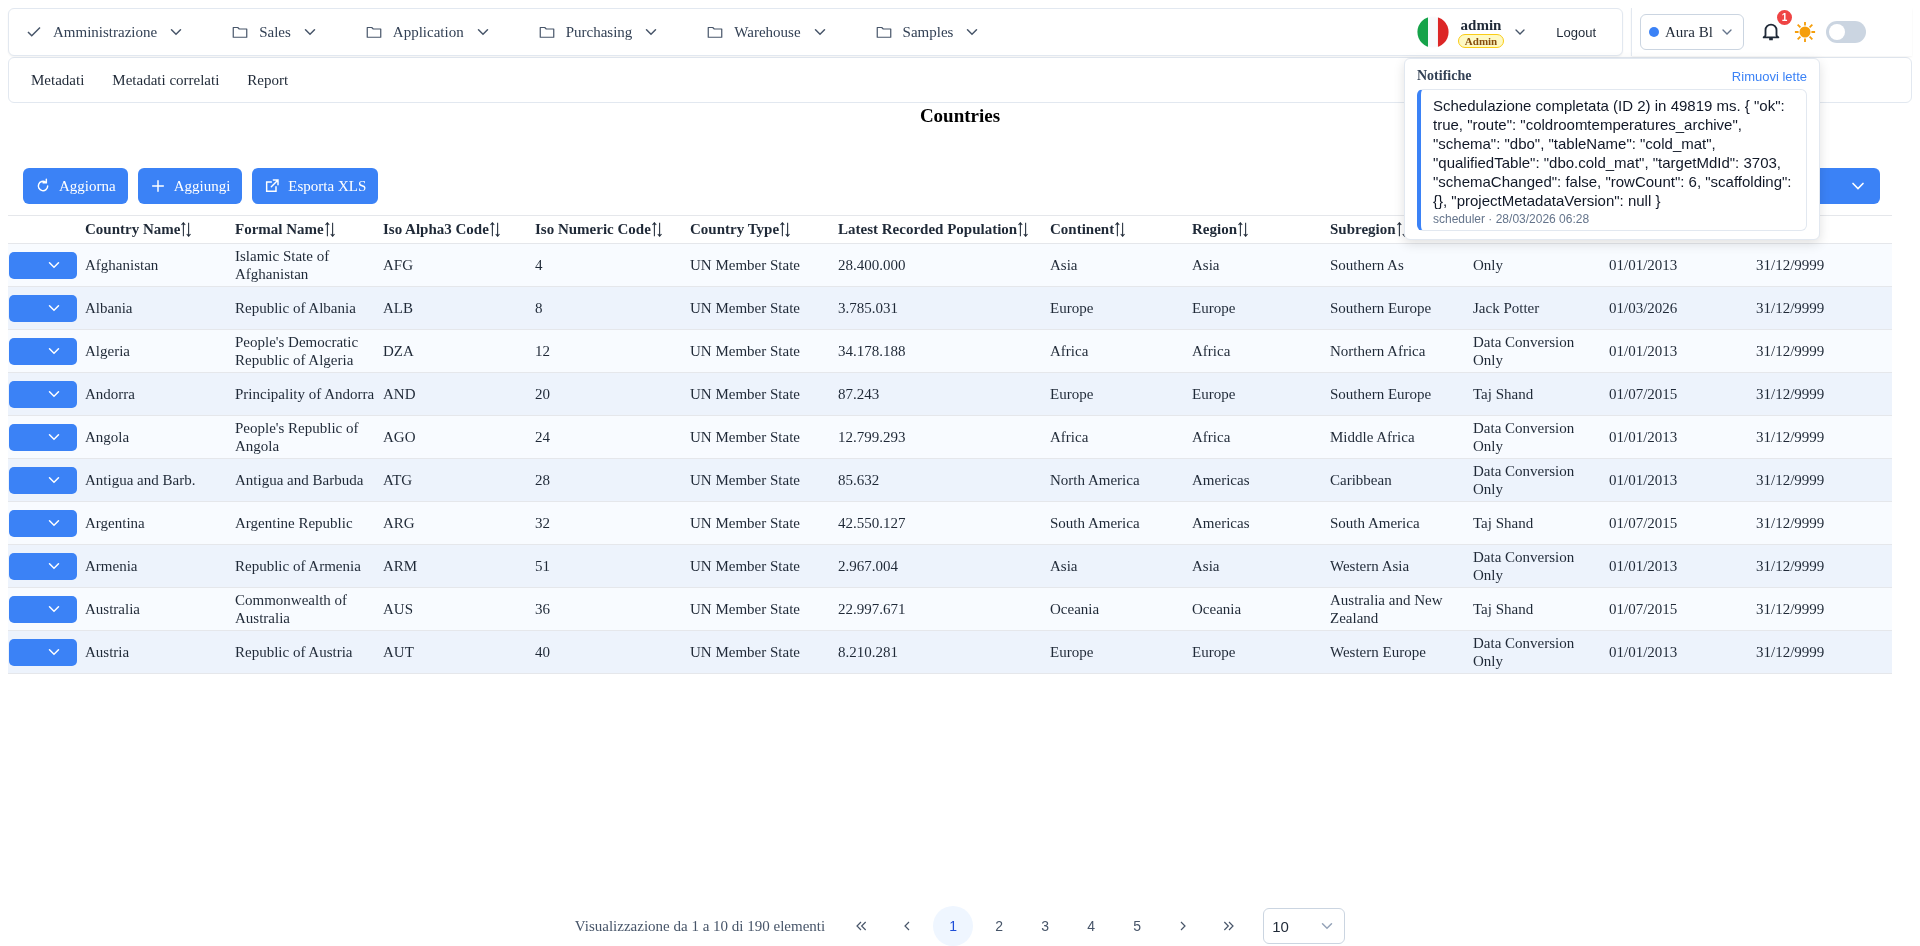  Describe the element at coordinates (105, 32) in the screenshot. I see `menu-item: Amministrazione` at that location.